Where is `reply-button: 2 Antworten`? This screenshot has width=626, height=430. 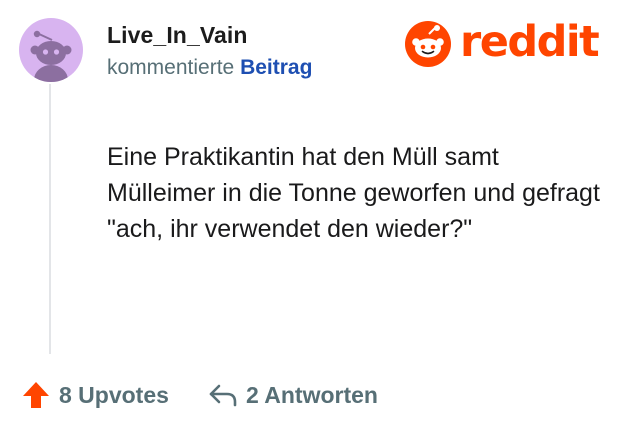
reply-button: 2 Antworten is located at coordinates (292, 395).